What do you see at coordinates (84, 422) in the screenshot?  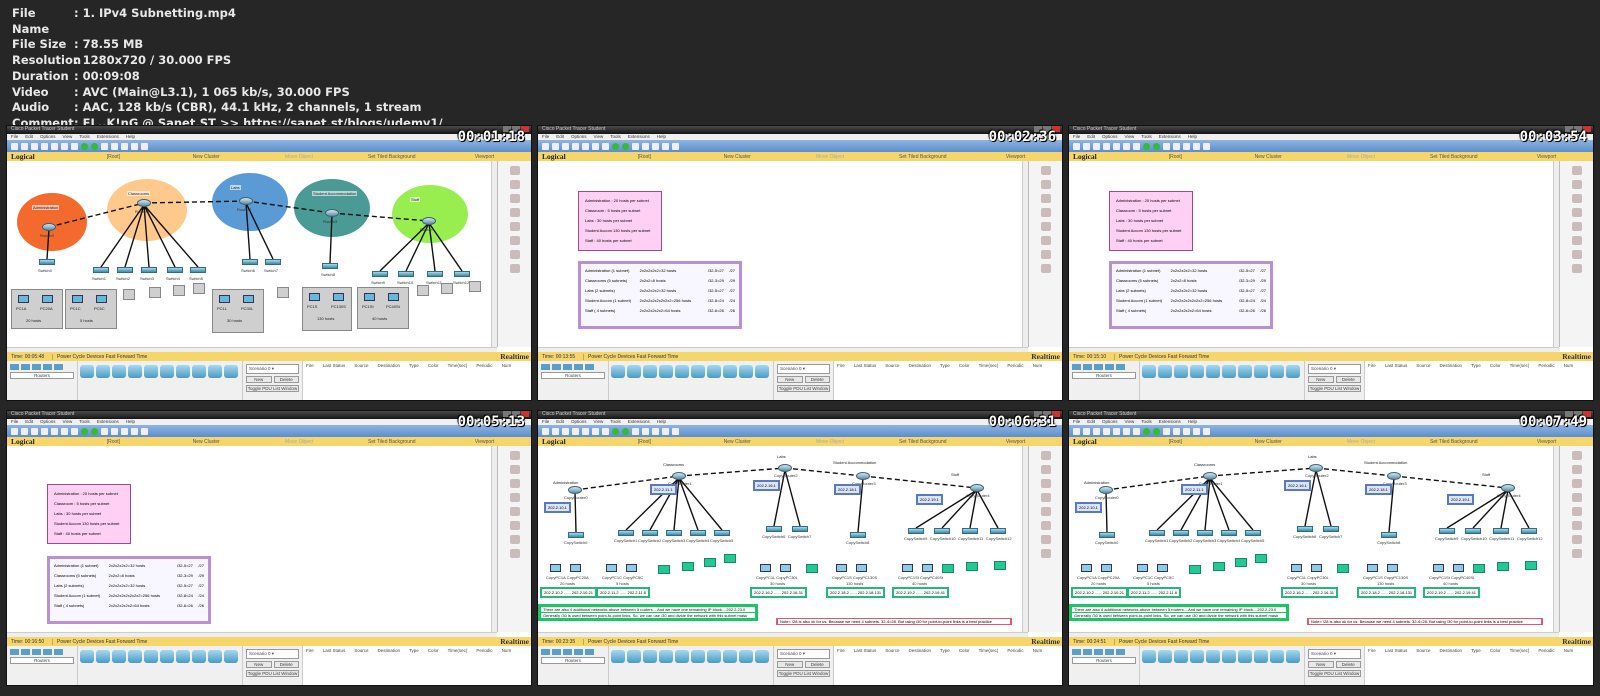 I see `menu-tools: Tools` at bounding box center [84, 422].